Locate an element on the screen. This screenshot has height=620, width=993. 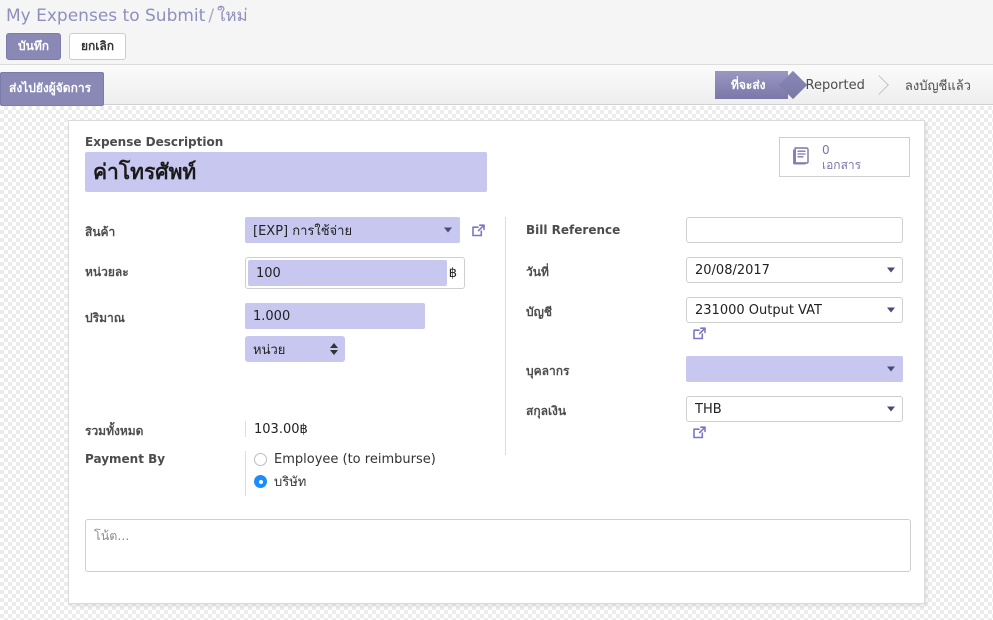
currency-select-wrap is located at coordinates (794, 409).